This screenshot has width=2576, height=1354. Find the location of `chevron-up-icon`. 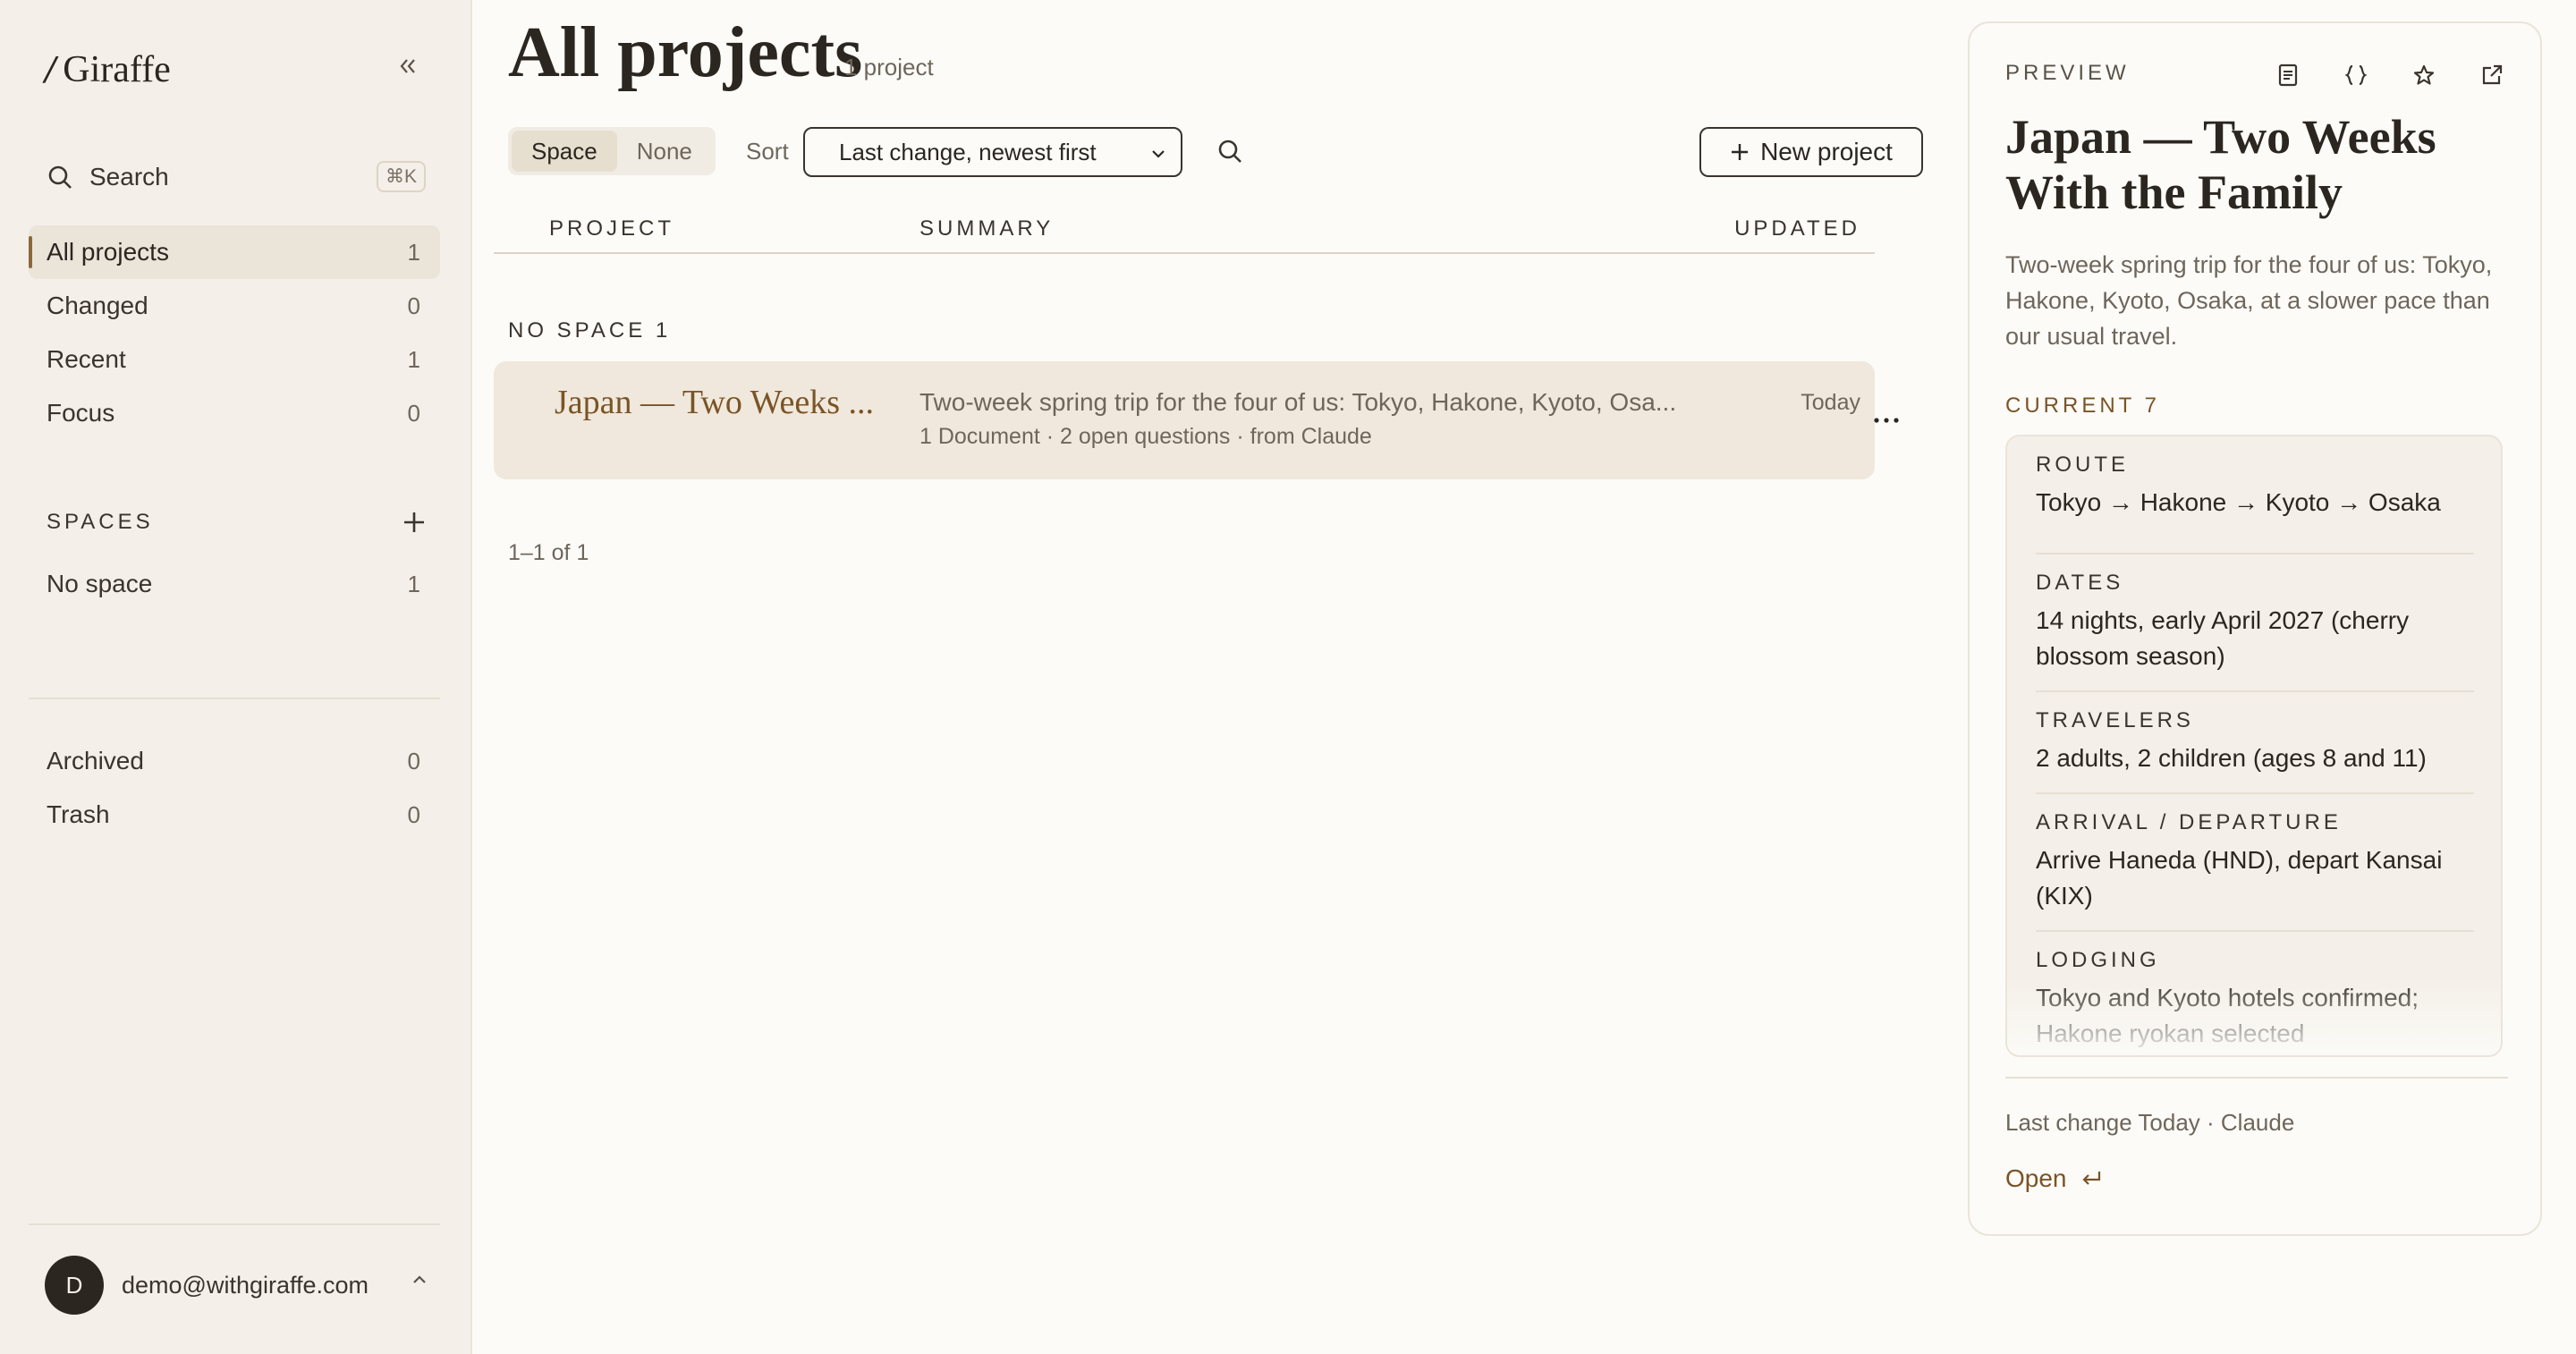

chevron-up-icon is located at coordinates (419, 1279).